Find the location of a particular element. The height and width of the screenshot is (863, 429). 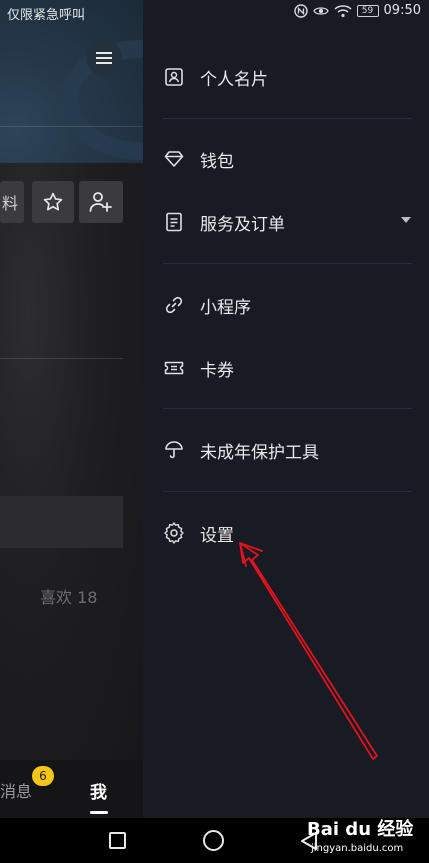

profile-info-bar is located at coordinates (61, 522).